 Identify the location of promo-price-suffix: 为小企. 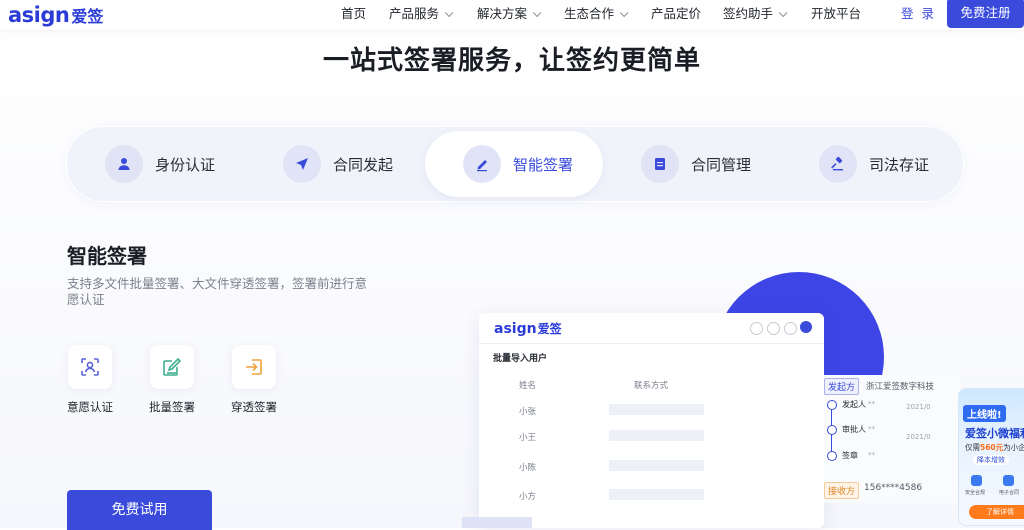
(1013, 447).